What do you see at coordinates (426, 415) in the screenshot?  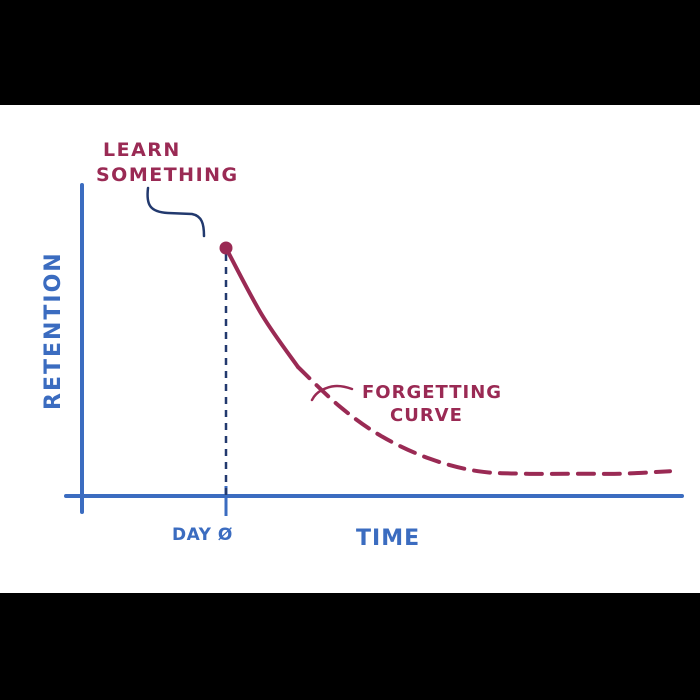 I see `forgetting-label-line2: CURVE` at bounding box center [426, 415].